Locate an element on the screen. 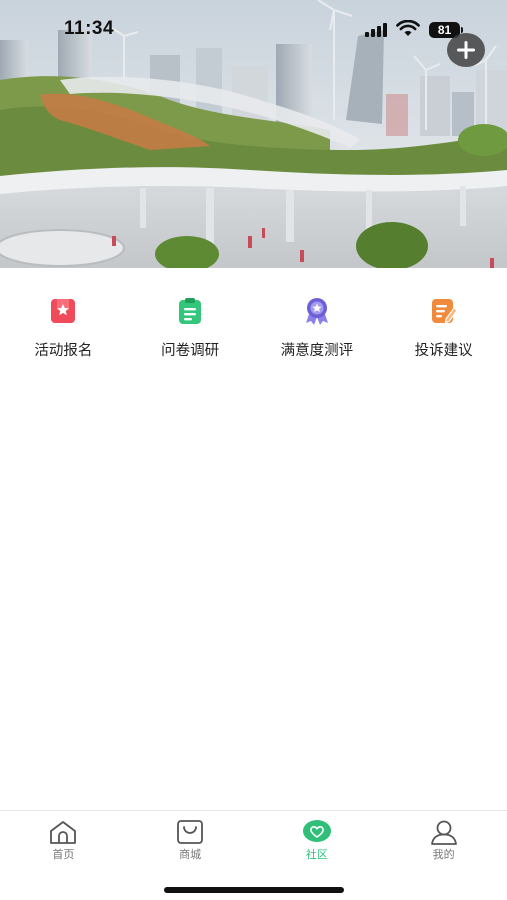 The image size is (507, 900). user-icon is located at coordinates (444, 832).